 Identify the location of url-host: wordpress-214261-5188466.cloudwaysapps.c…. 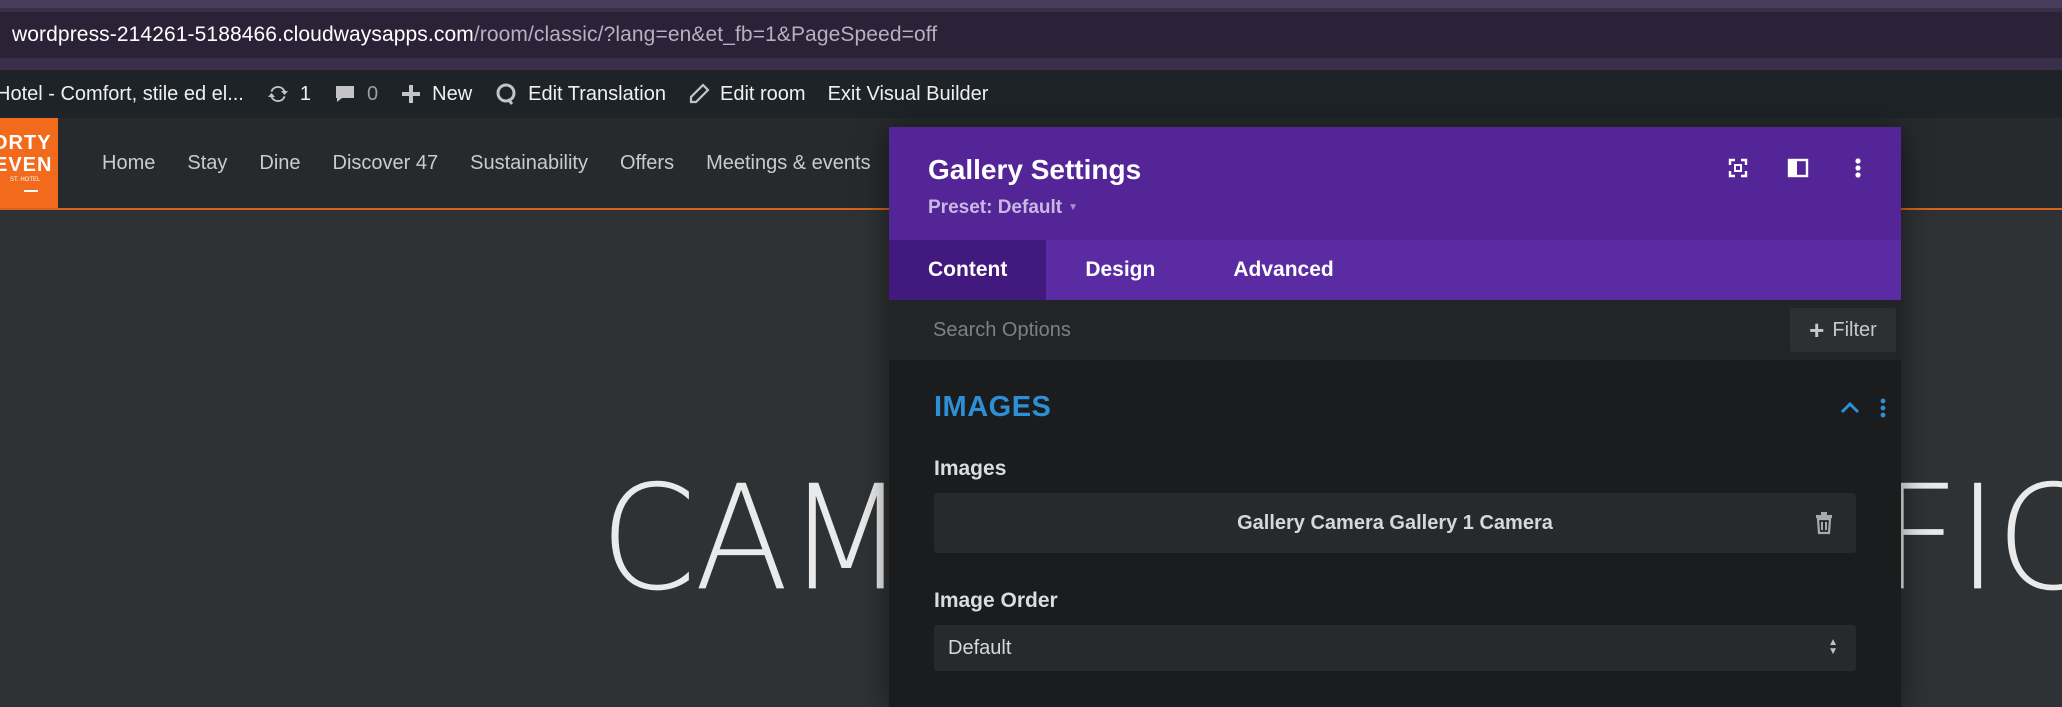
(243, 34).